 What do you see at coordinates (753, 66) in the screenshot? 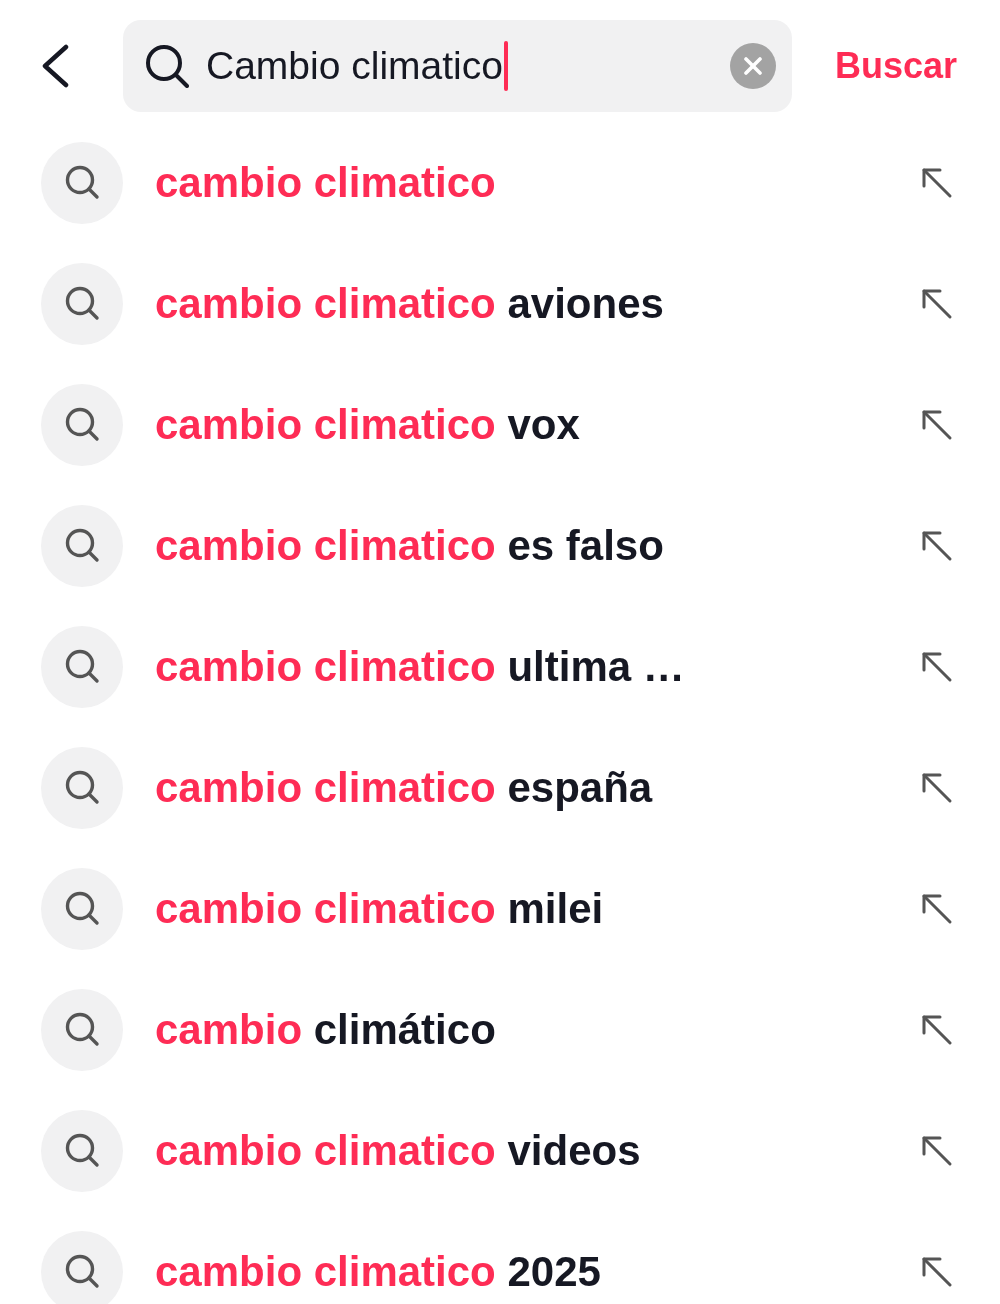
I see `close-icon` at bounding box center [753, 66].